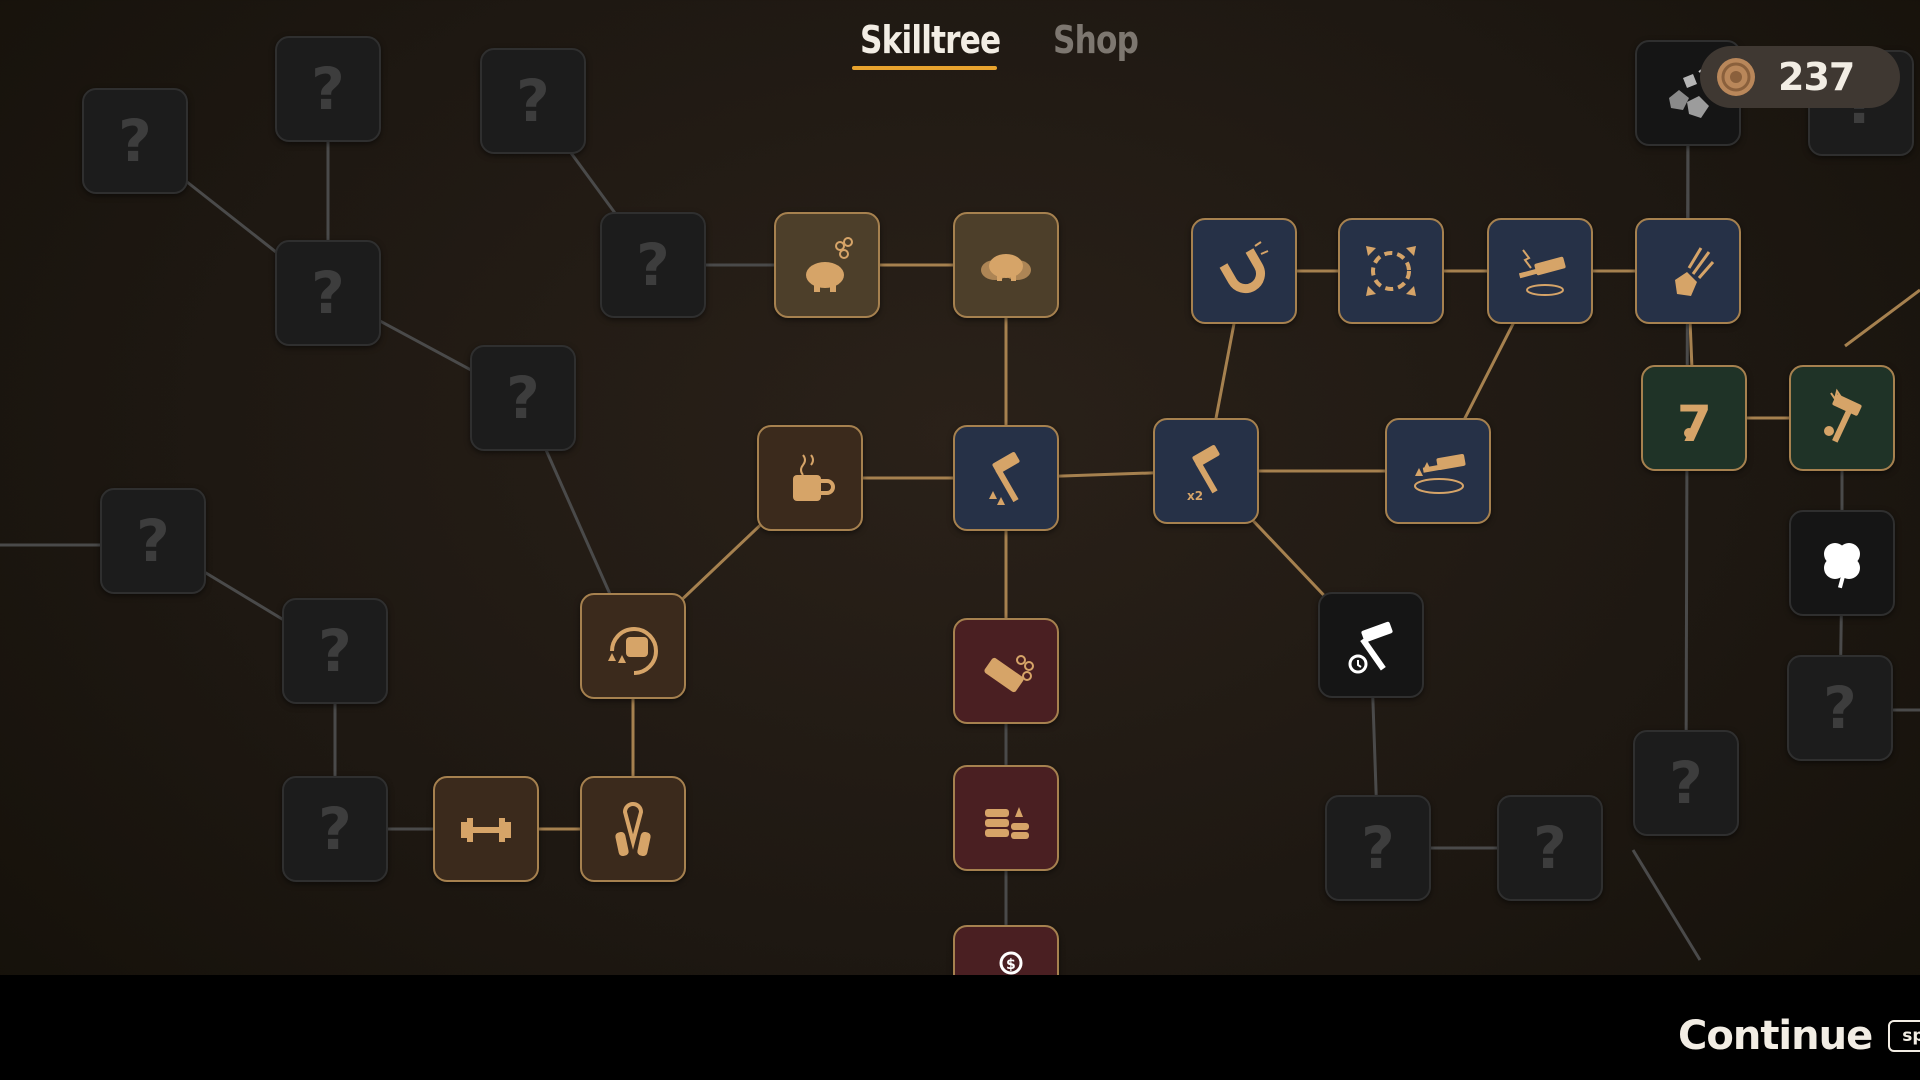 This screenshot has width=1920, height=1080. I want to click on svg-text: 7, so click(1694, 424).